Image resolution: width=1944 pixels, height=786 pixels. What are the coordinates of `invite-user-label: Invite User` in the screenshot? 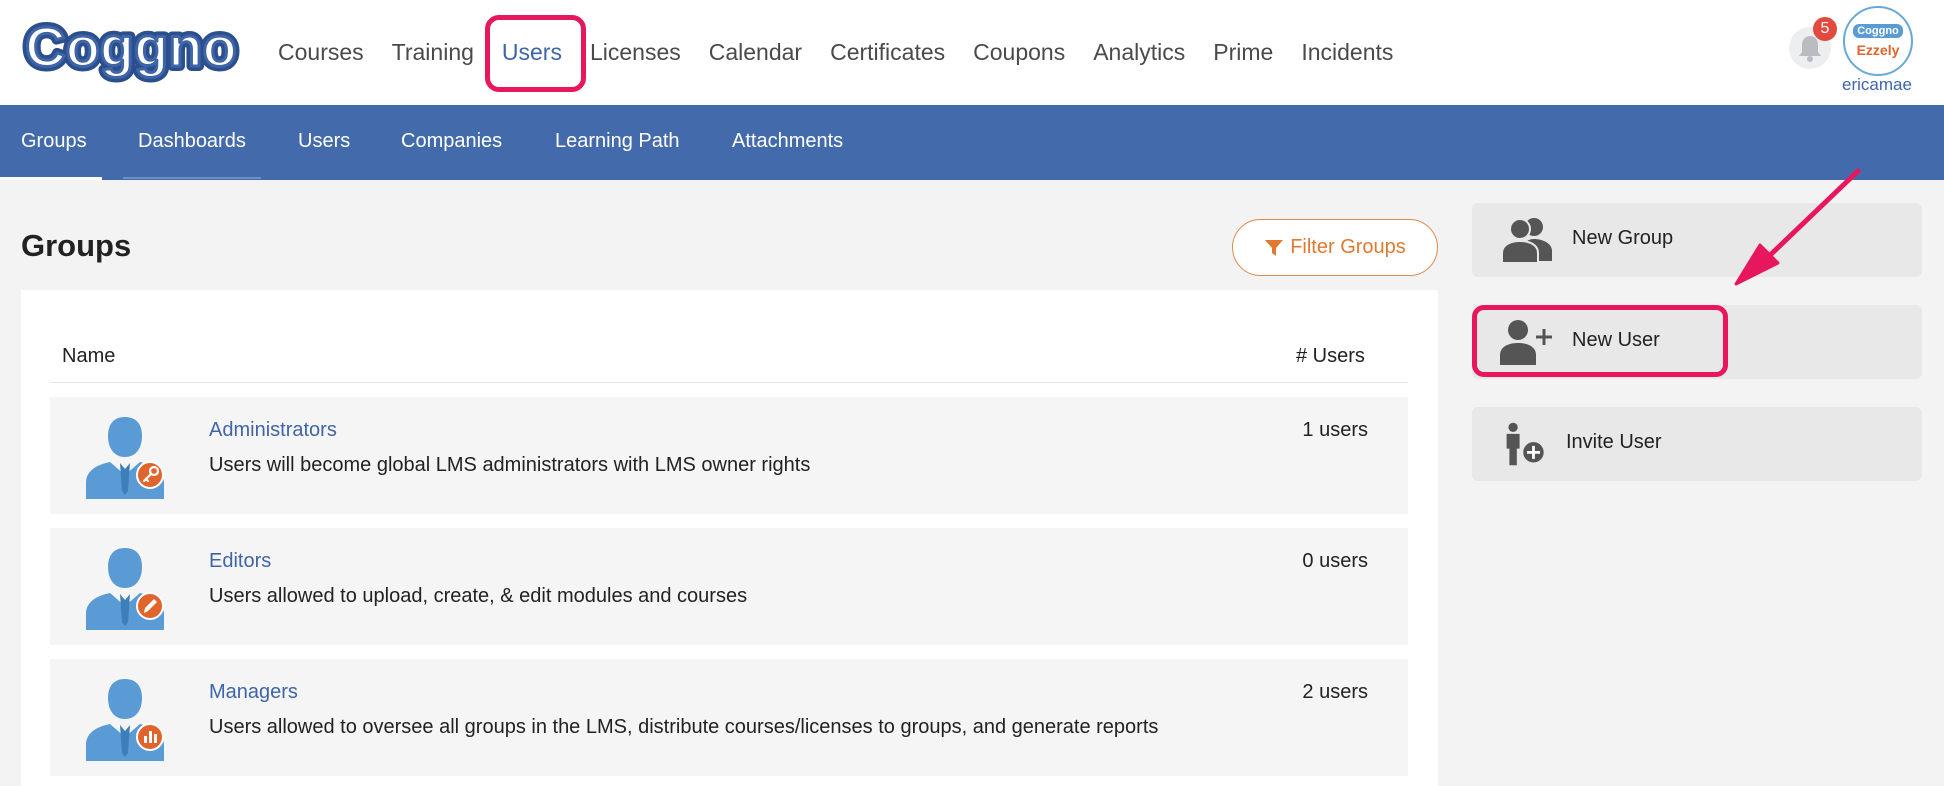 It's located at (1614, 442).